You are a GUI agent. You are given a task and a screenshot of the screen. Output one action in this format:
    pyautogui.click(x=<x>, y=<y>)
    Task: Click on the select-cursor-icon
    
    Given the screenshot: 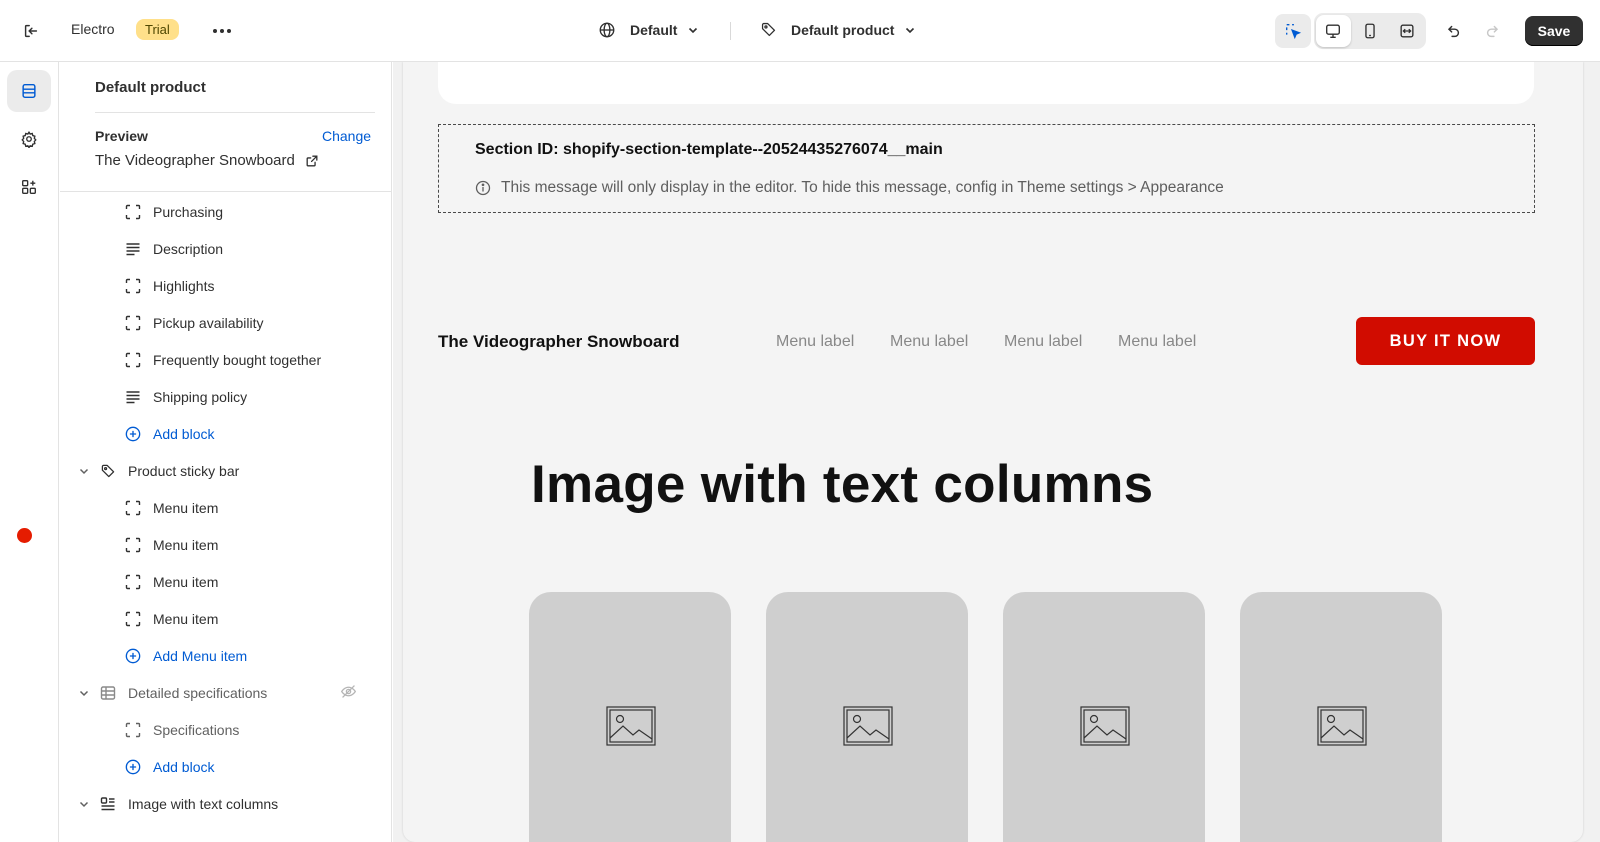 What is the action you would take?
    pyautogui.click(x=1294, y=32)
    